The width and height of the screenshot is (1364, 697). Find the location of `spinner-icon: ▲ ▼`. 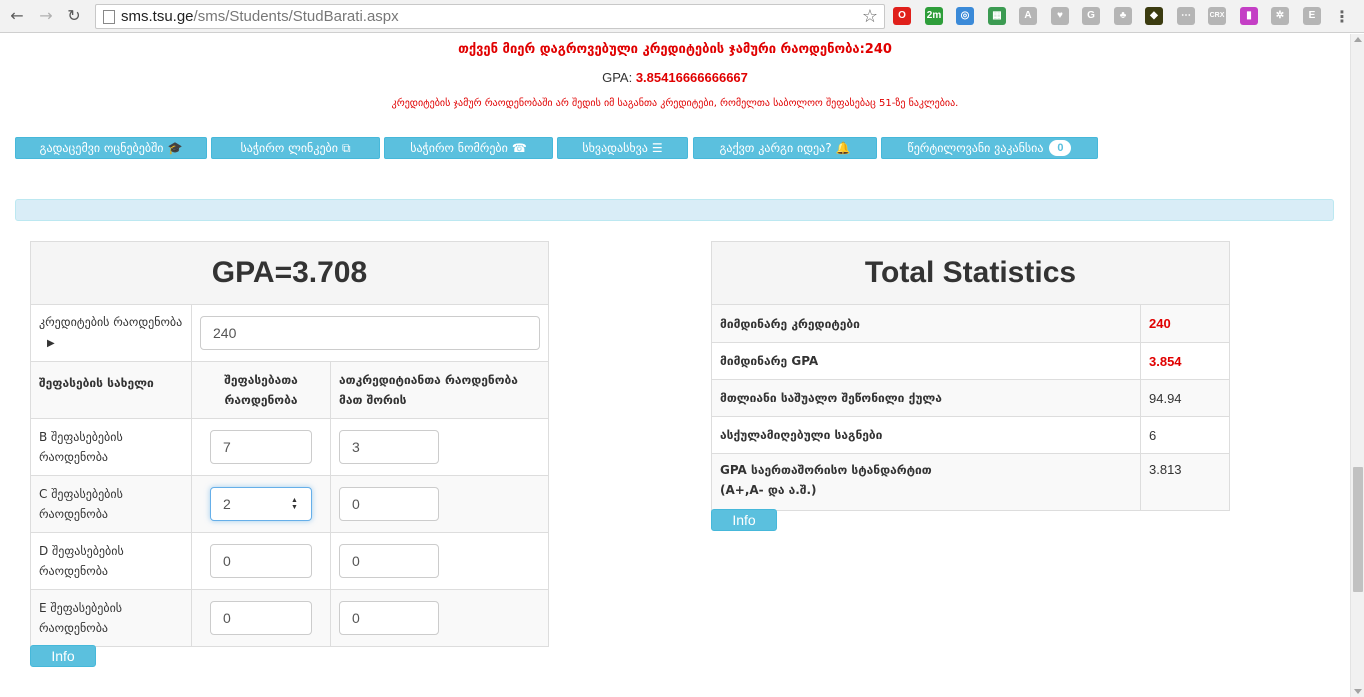

spinner-icon: ▲ ▼ is located at coordinates (295, 504).